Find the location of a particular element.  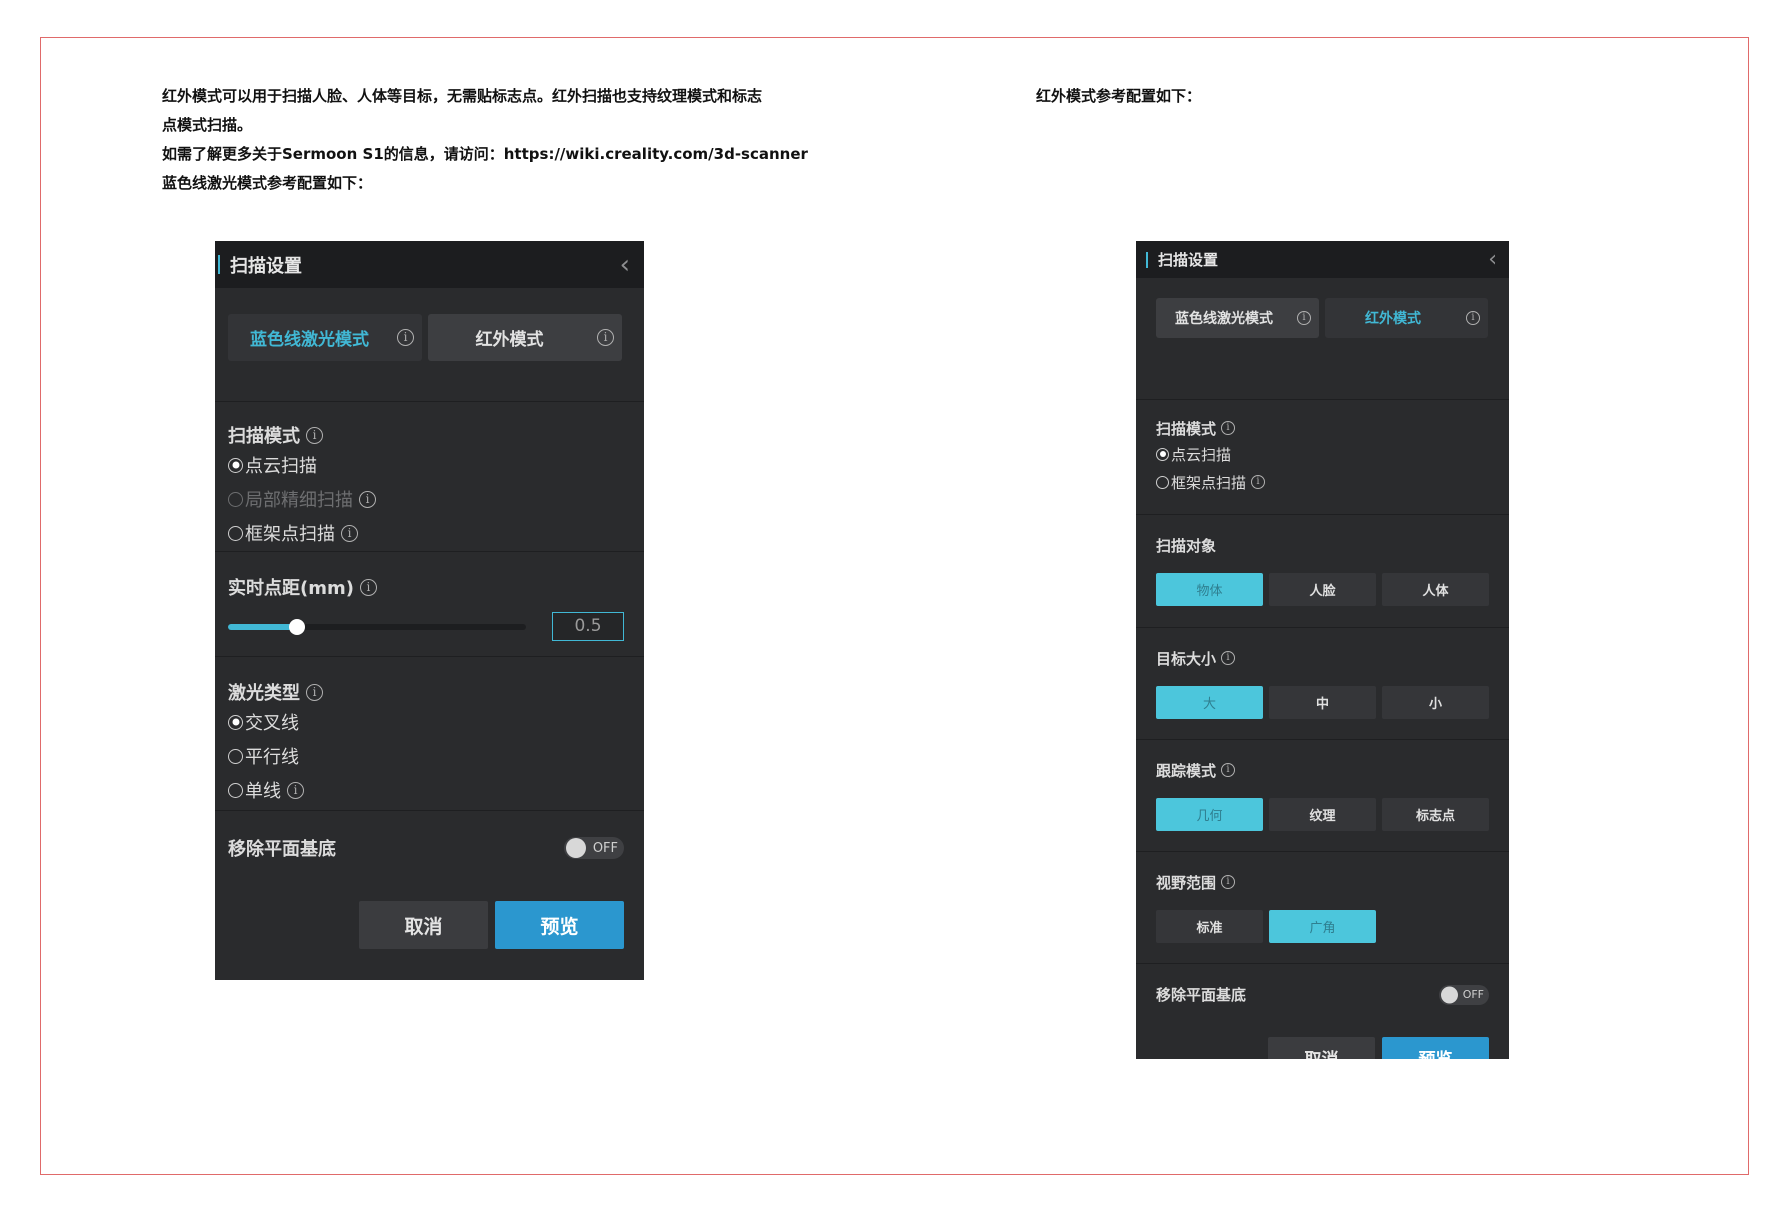

slider-fill is located at coordinates (262, 626).